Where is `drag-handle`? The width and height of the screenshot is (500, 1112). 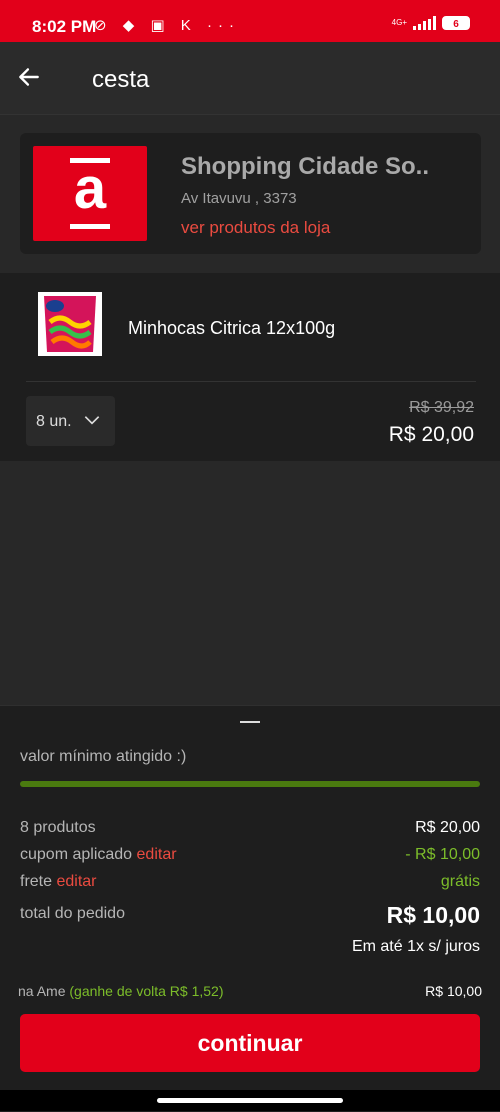 drag-handle is located at coordinates (250, 722).